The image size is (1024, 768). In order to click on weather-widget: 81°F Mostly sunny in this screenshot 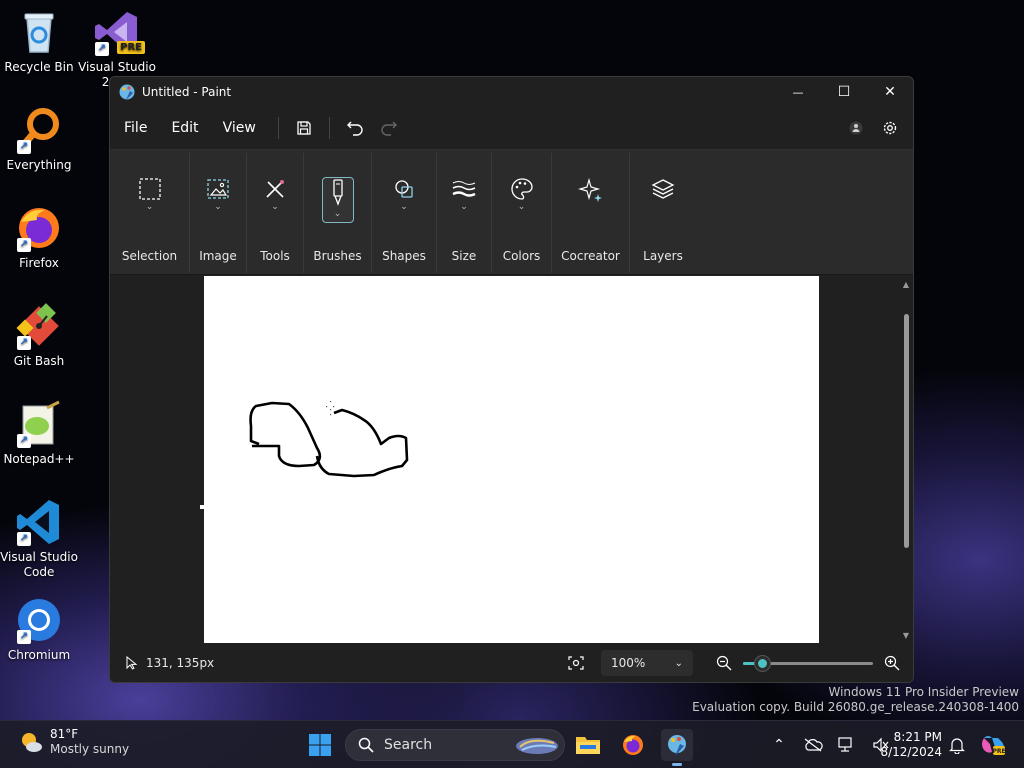, I will do `click(73, 742)`.